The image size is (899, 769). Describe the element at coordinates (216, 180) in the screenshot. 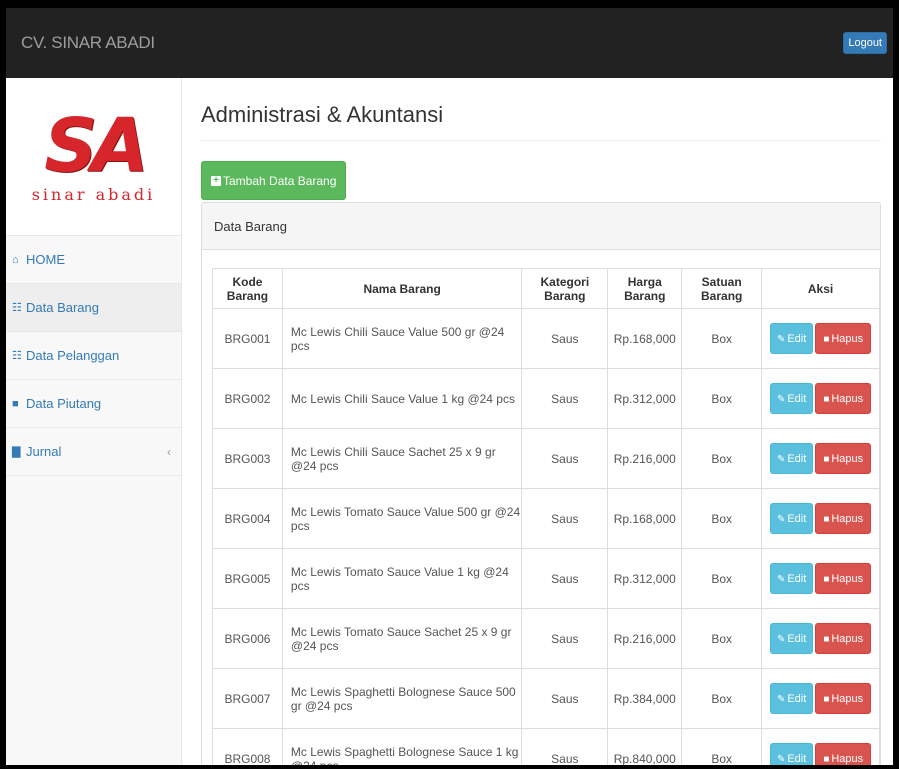

I see `plus-icon: +` at that location.